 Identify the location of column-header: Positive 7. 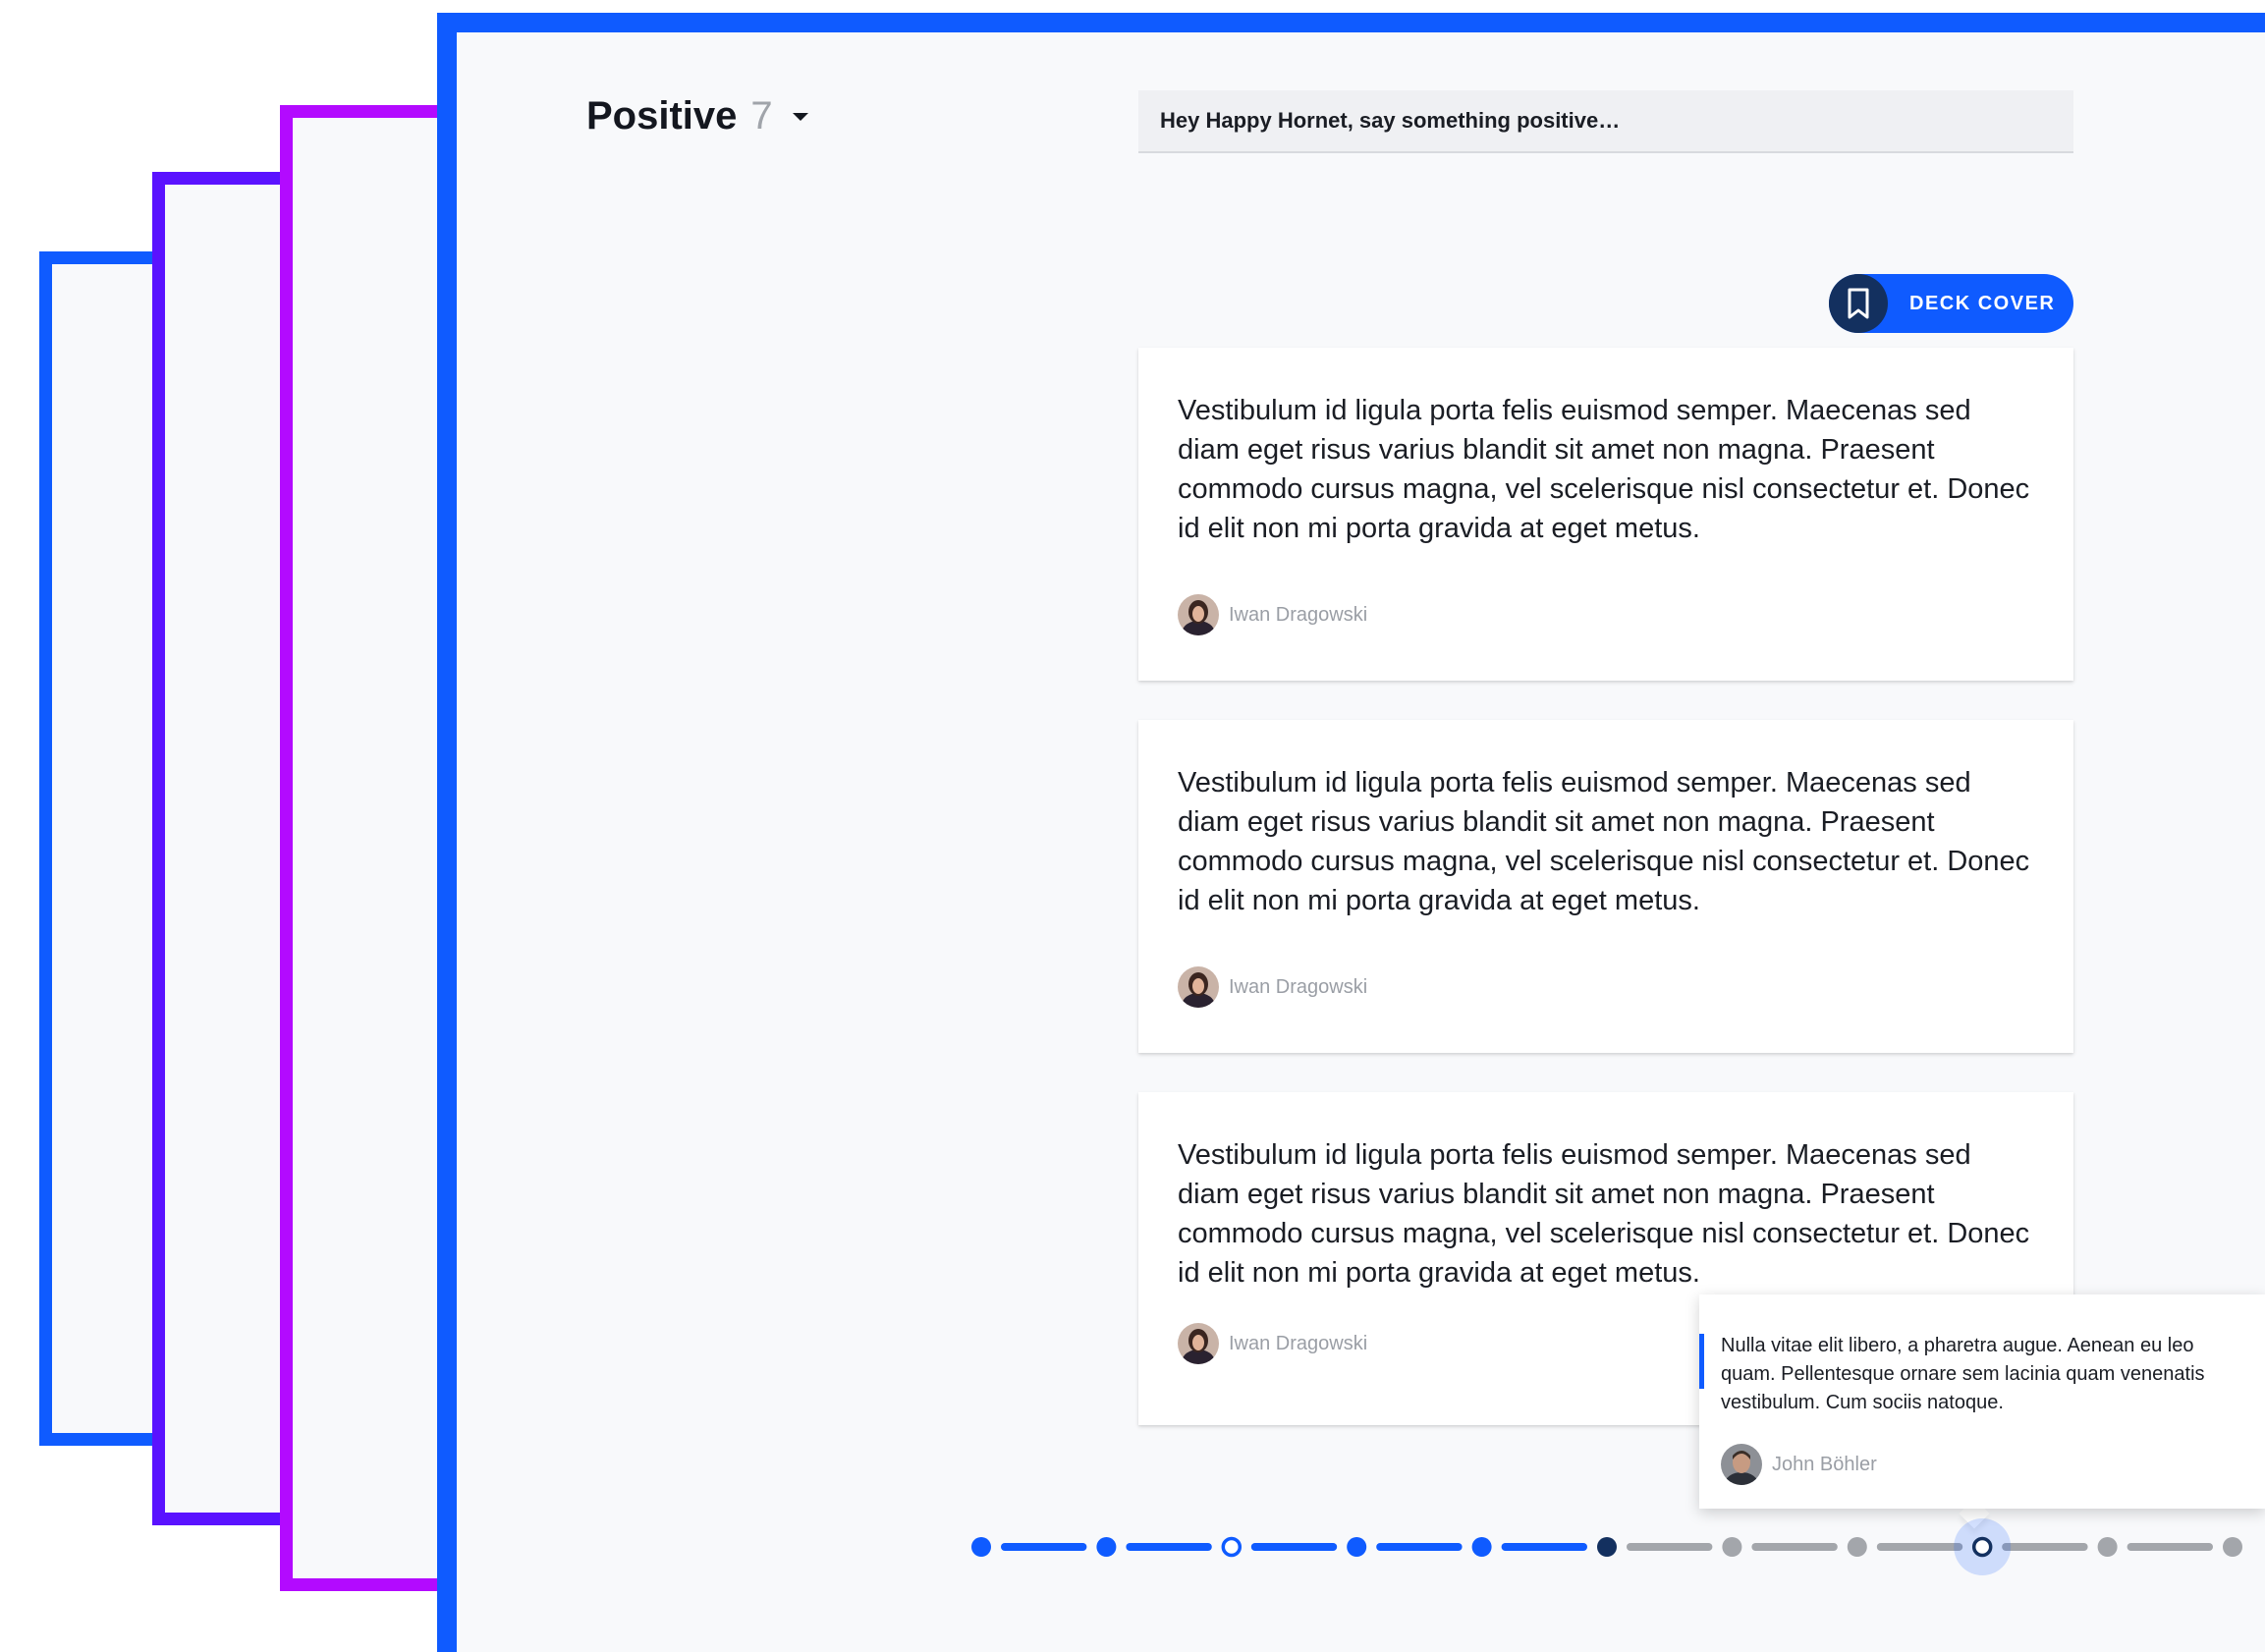
(697, 116).